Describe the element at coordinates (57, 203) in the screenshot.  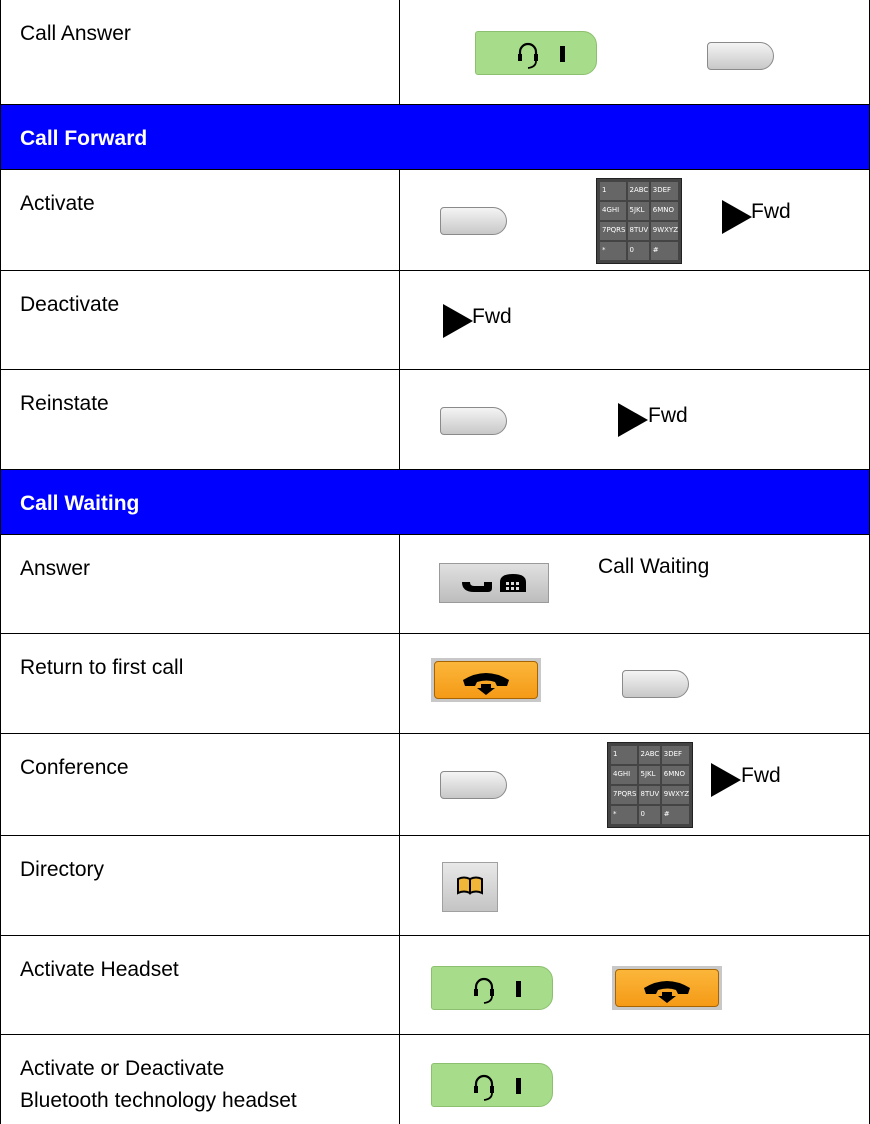
I see `row-label: Activate` at that location.